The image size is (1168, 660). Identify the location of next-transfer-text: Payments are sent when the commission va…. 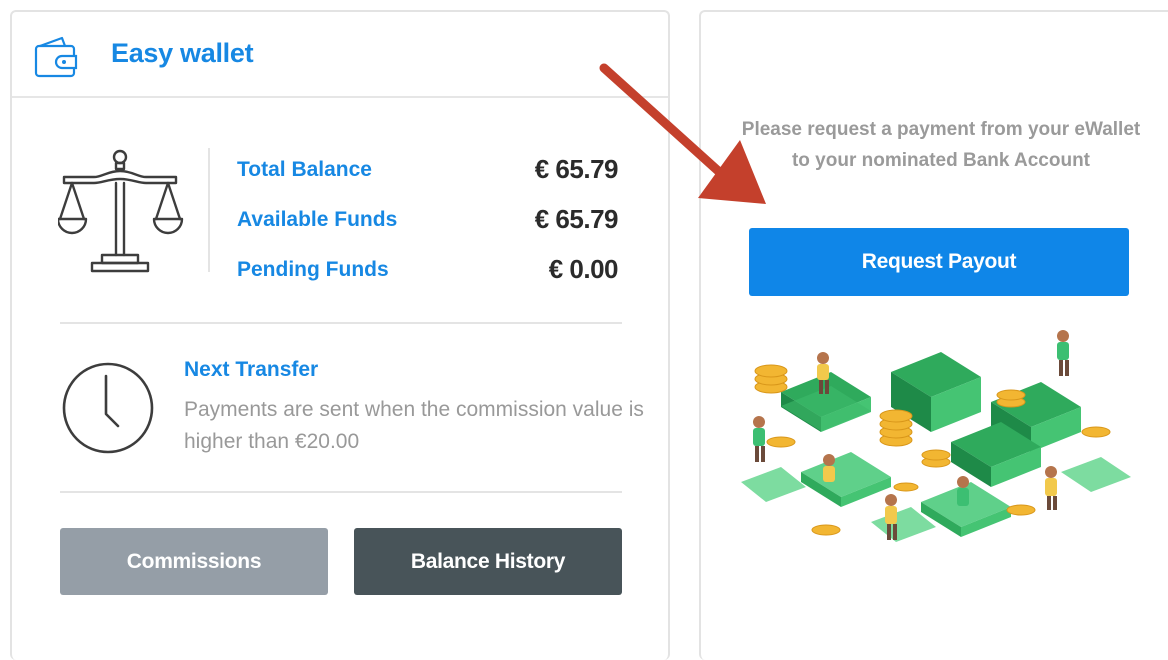
(414, 425).